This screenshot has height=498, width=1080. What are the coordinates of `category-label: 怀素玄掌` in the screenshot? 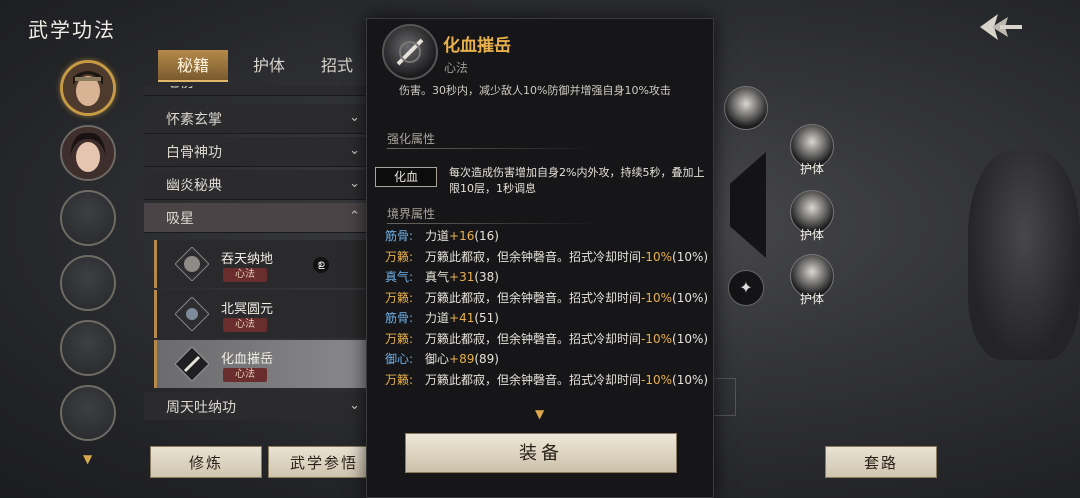 It's located at (194, 120).